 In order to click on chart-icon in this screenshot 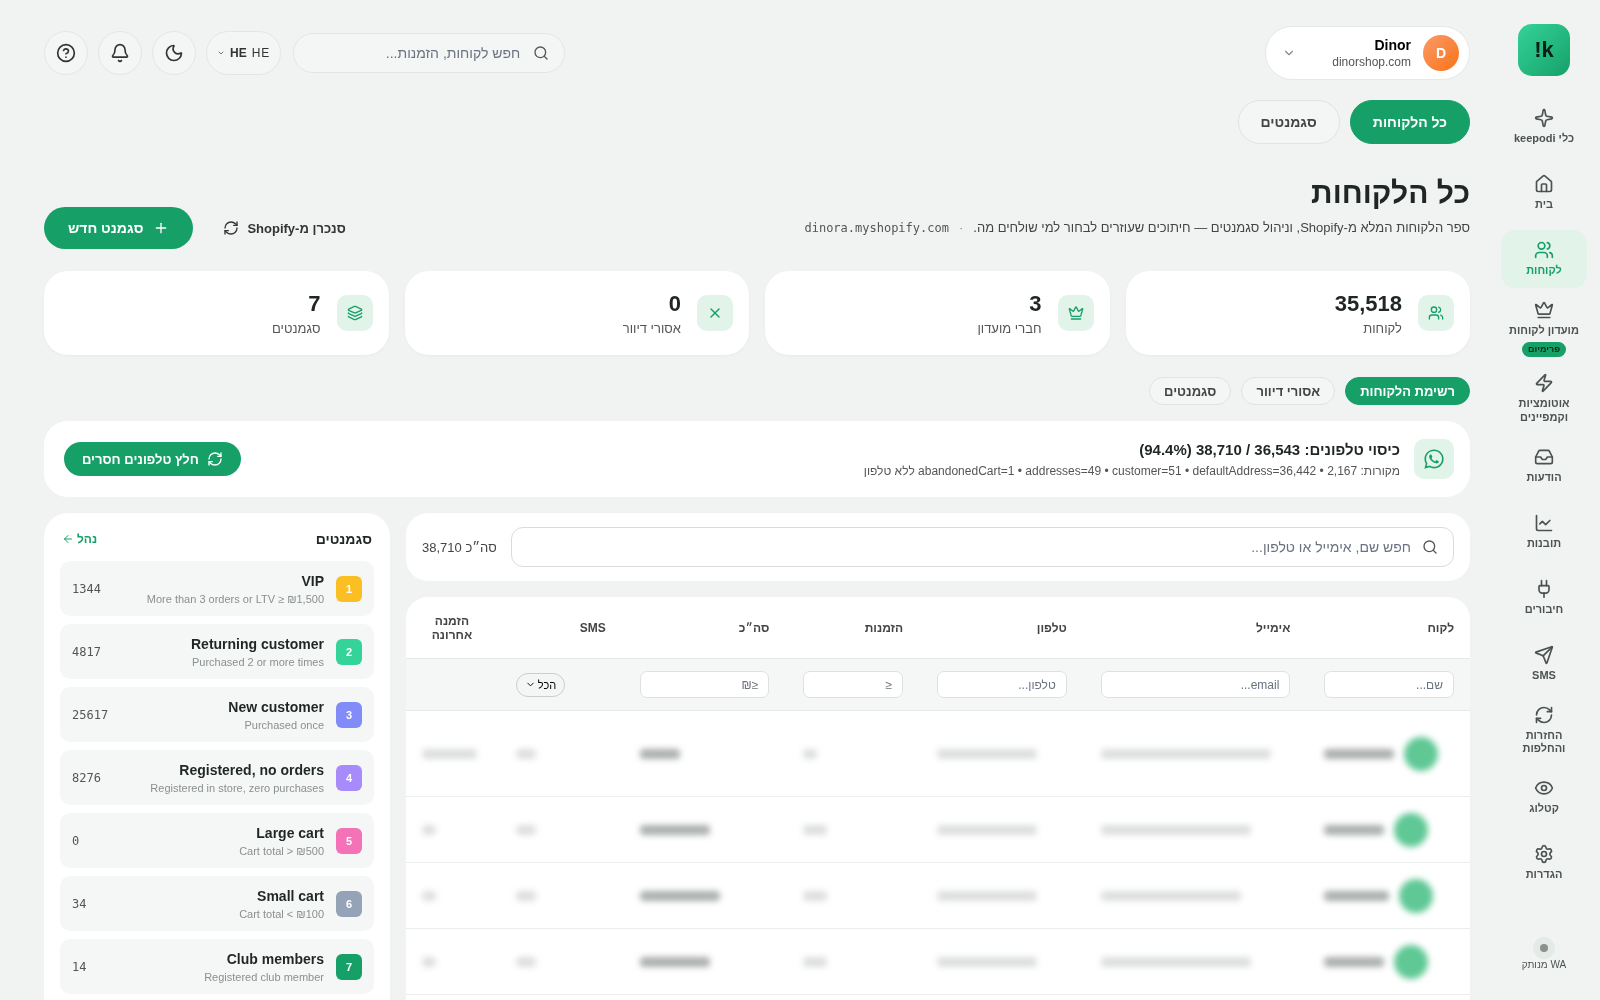, I will do `click(1544, 522)`.